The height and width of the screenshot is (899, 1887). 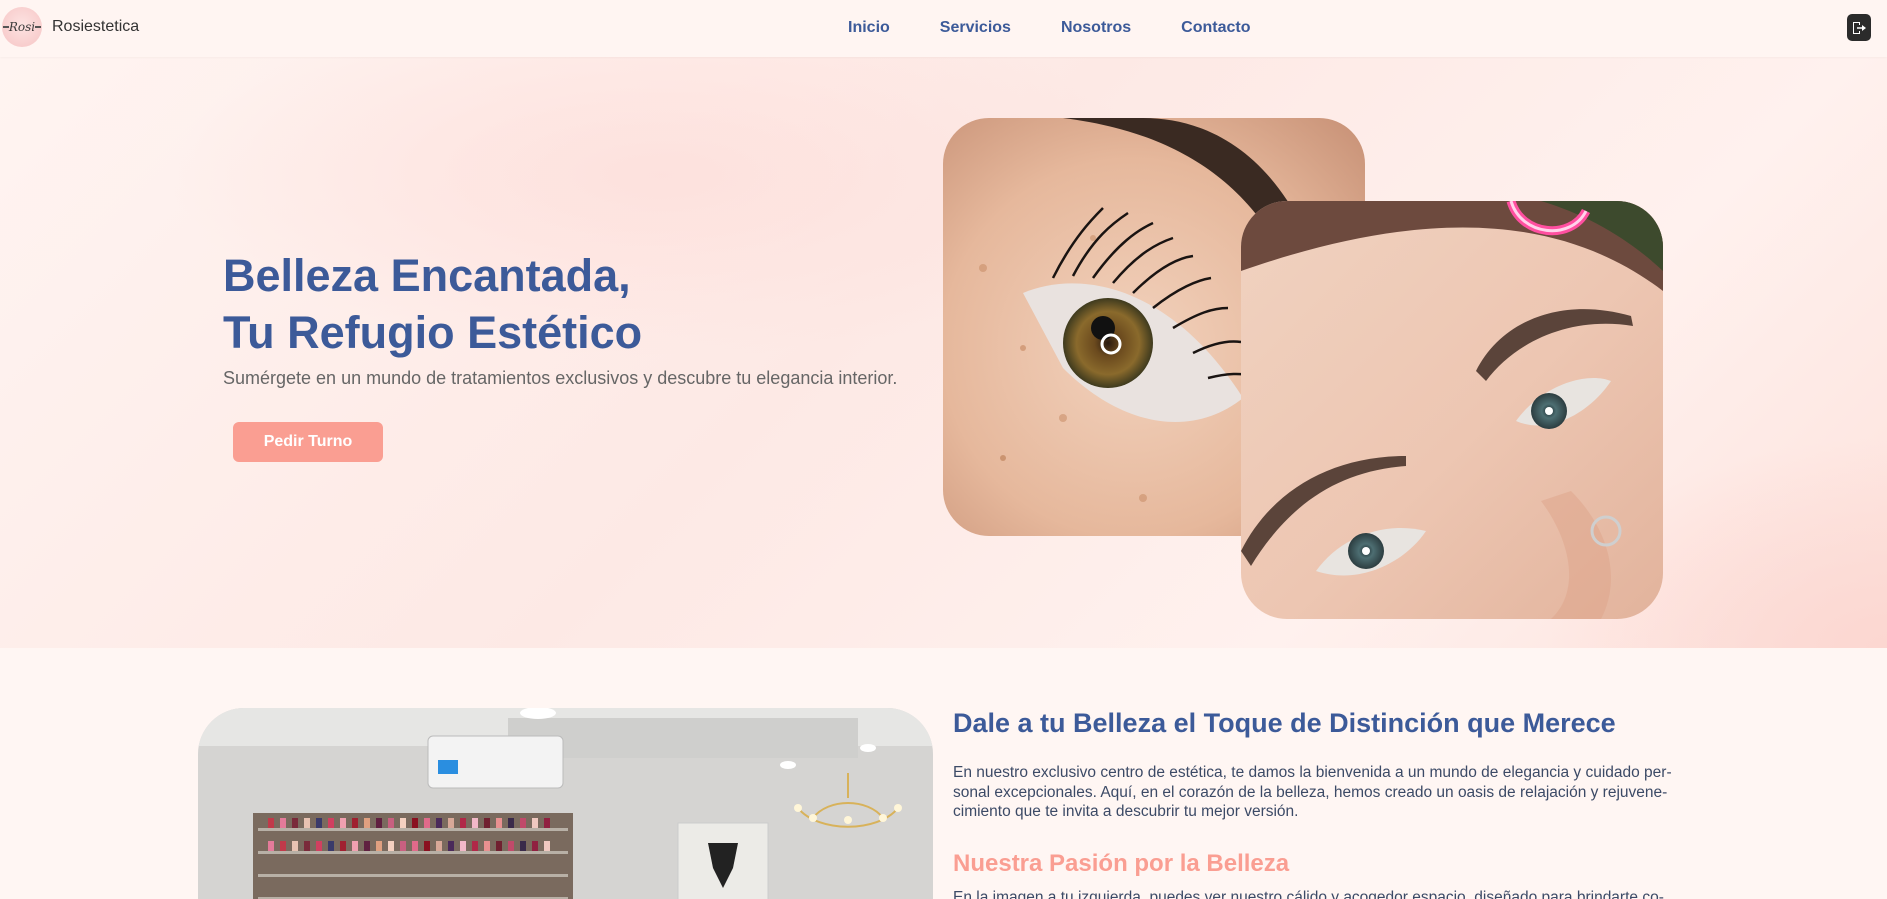 I want to click on main-nav: Inicio Servicios Nosotros Contacto, so click(x=1074, y=28).